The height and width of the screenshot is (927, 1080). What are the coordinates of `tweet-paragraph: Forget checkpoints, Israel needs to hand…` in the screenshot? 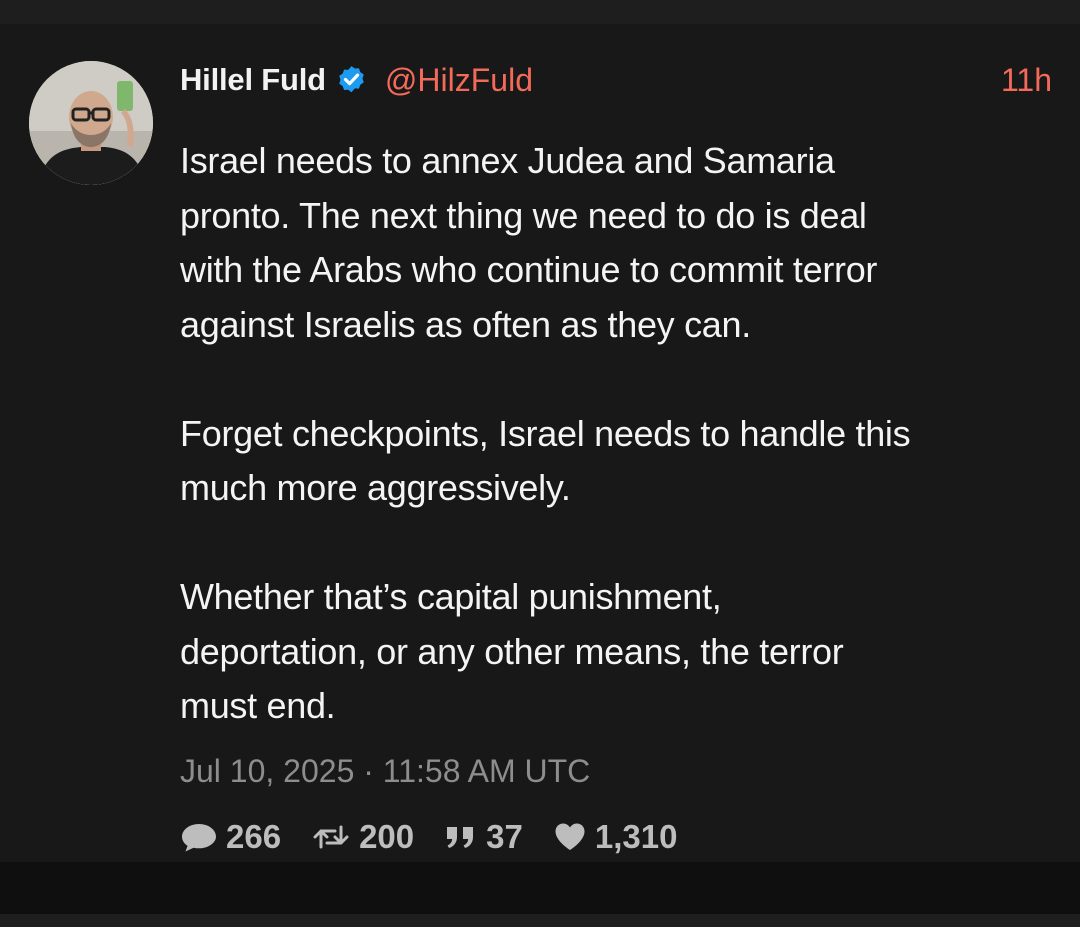 It's located at (545, 460).